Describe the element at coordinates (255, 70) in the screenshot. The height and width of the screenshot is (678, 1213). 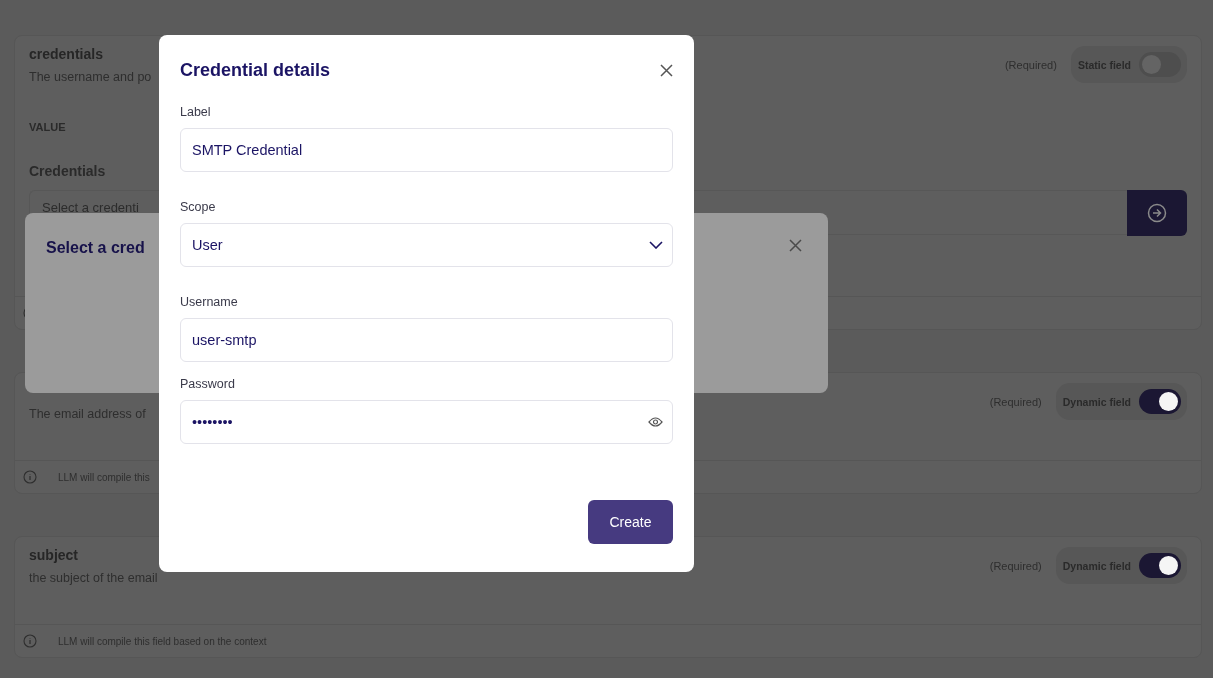
I see `dialog-title: Credential details` at that location.